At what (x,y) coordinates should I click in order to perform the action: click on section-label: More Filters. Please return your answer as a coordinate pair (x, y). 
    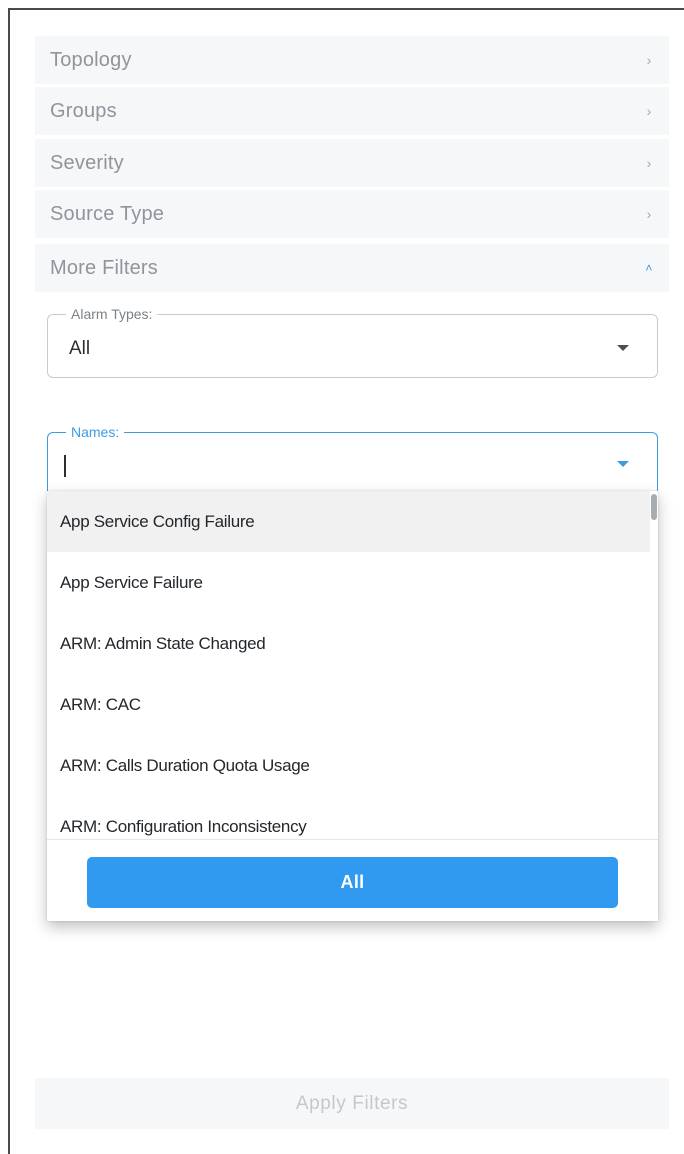
    Looking at the image, I should click on (104, 267).